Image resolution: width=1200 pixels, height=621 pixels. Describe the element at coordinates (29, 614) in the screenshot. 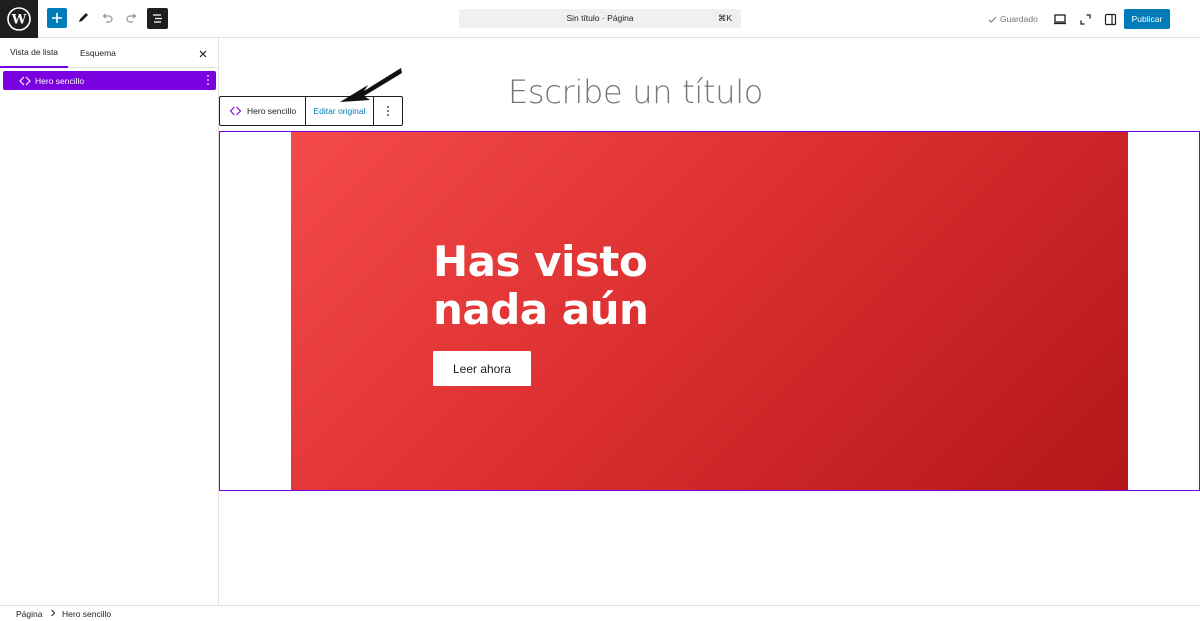

I see `breadcrumb-item-page: Página` at that location.